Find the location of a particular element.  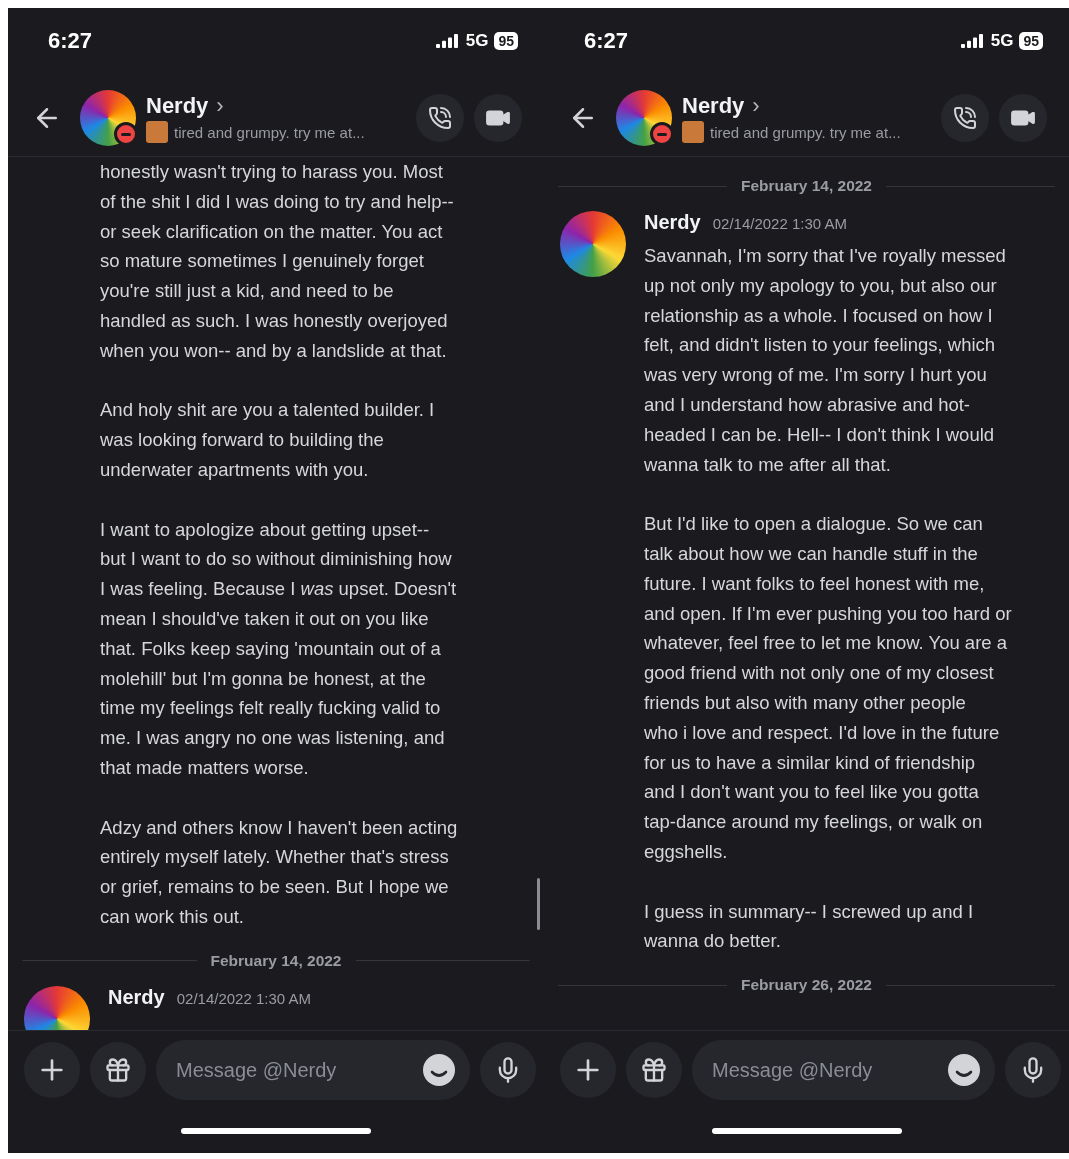

scrollbar is located at coordinates (538, 904).